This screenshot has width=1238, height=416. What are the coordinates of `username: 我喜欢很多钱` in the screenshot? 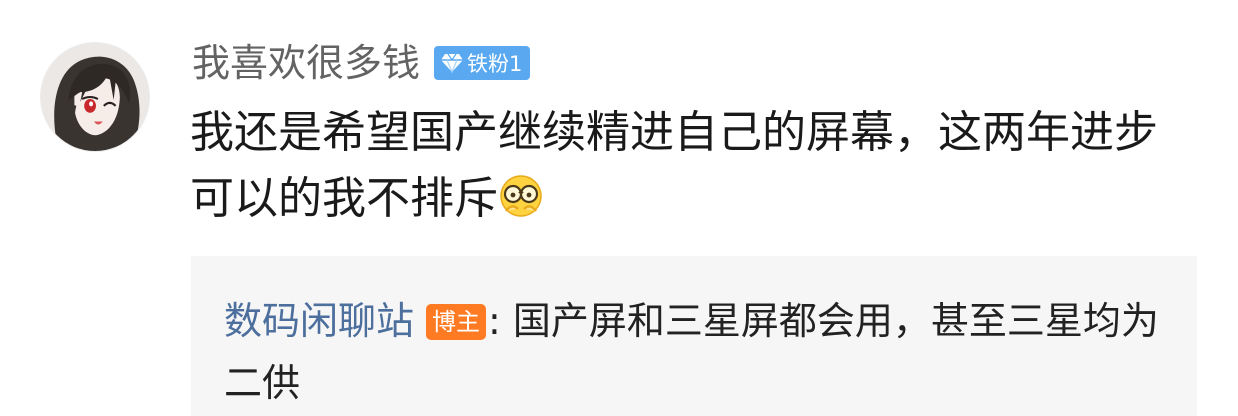 It's located at (306, 63).